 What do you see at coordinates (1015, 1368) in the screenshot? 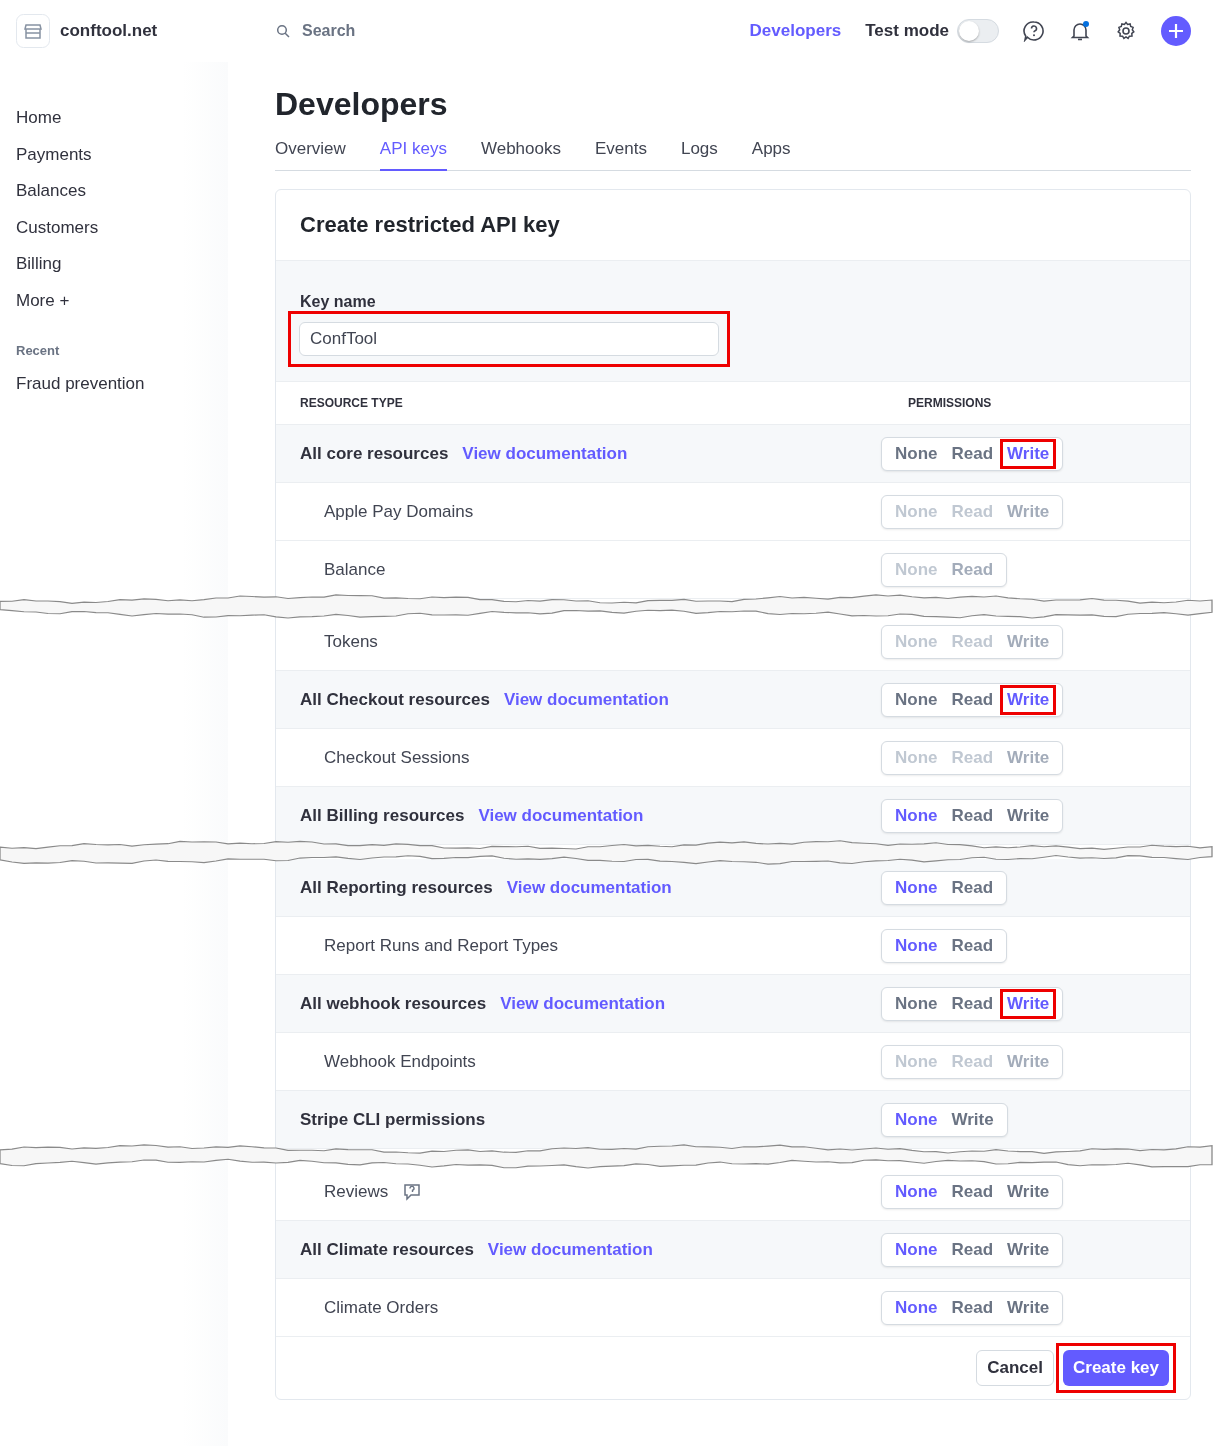
I see `cancel-button: Cancel` at bounding box center [1015, 1368].